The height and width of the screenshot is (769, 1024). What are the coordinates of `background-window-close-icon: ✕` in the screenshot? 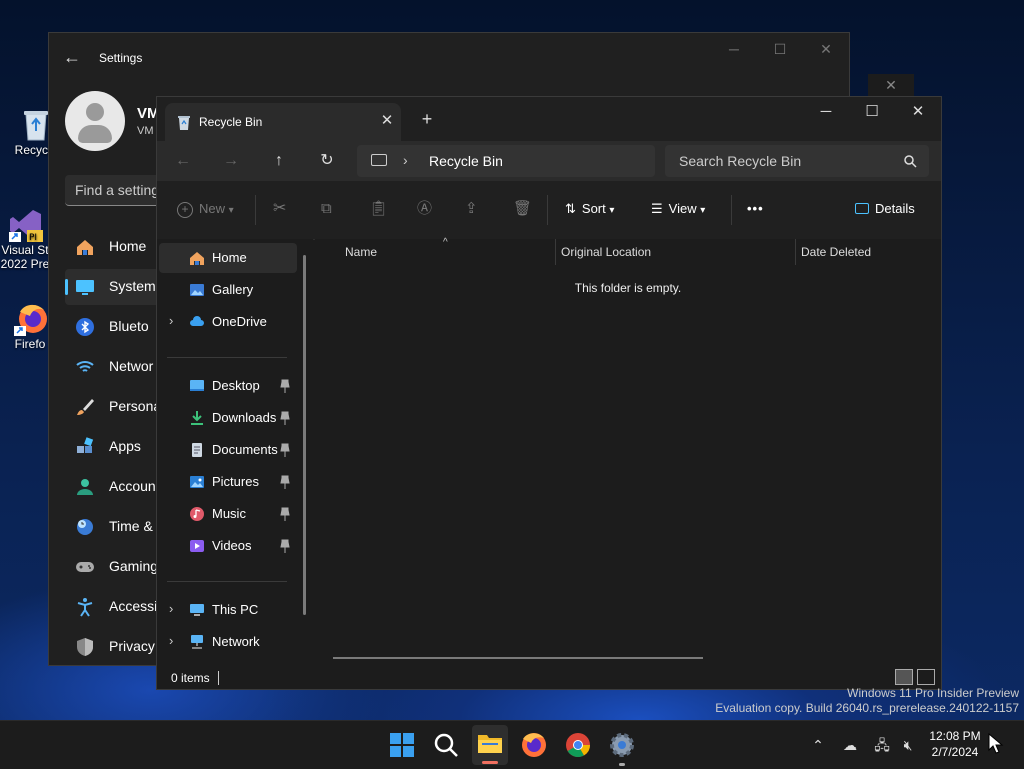 It's located at (891, 85).